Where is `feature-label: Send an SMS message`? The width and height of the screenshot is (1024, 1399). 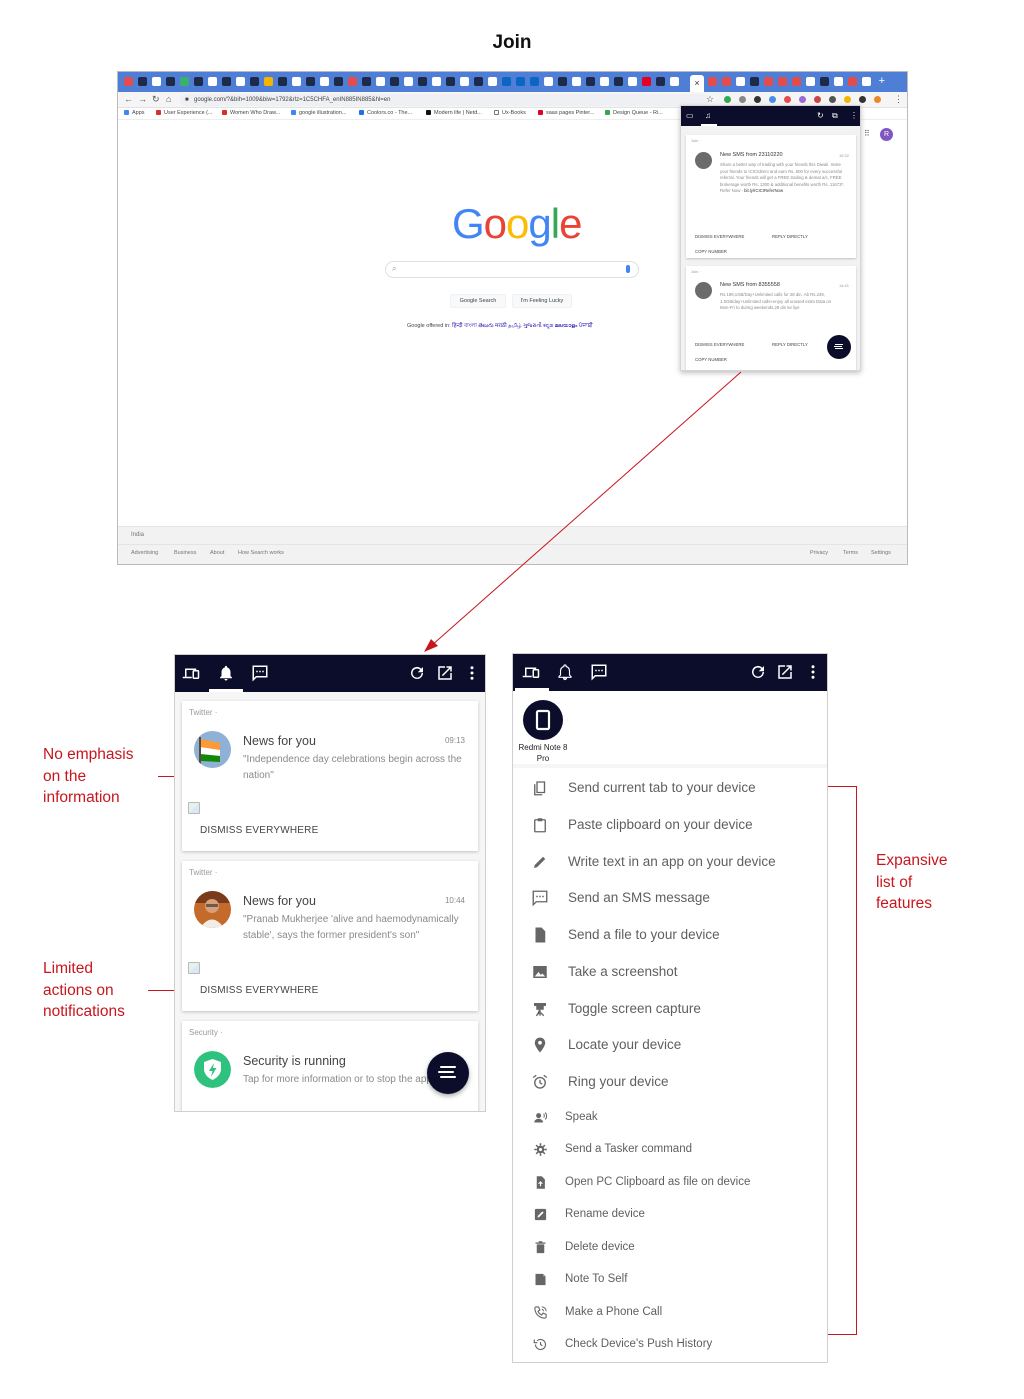
feature-label: Send an SMS message is located at coordinates (639, 897).